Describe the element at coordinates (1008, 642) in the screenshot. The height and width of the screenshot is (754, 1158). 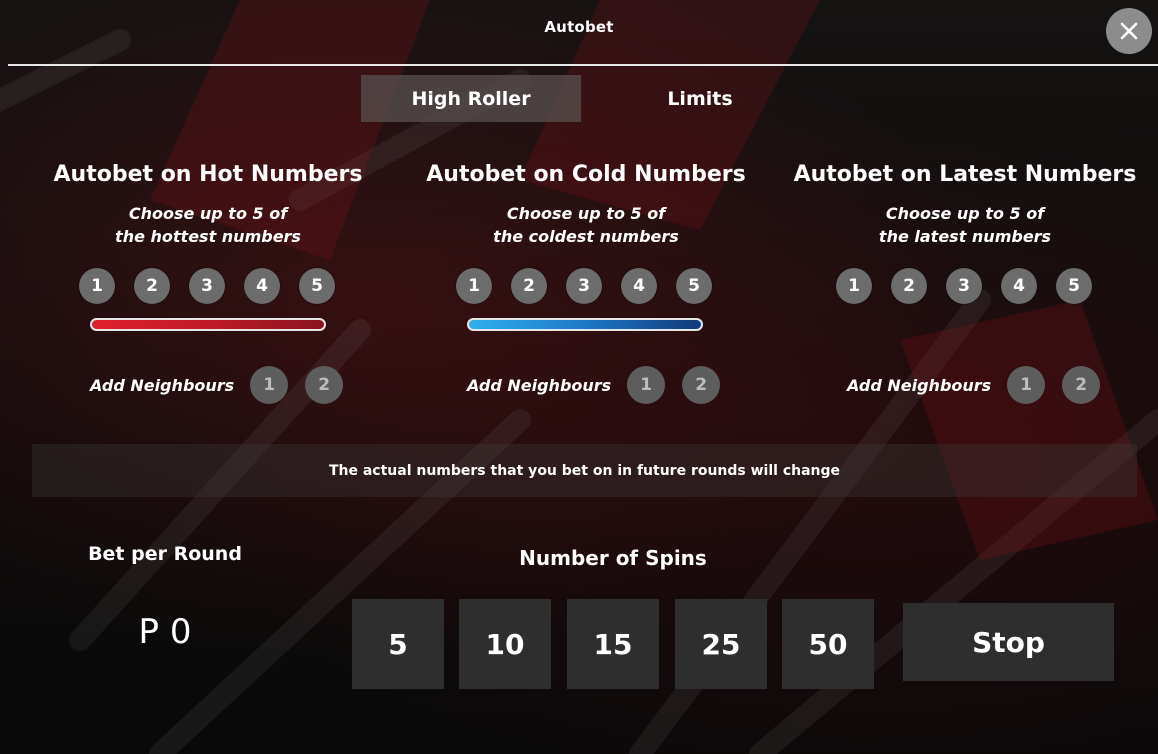
I see `stop-button: Stop` at that location.